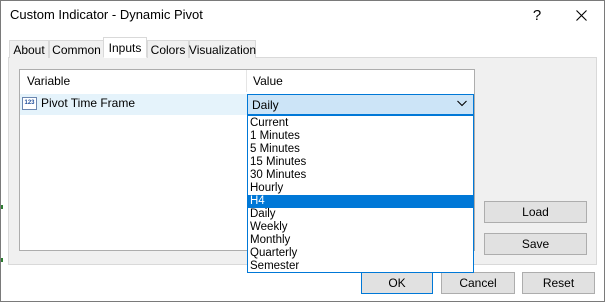  What do you see at coordinates (462, 104) in the screenshot?
I see `chevron-down-icon` at bounding box center [462, 104].